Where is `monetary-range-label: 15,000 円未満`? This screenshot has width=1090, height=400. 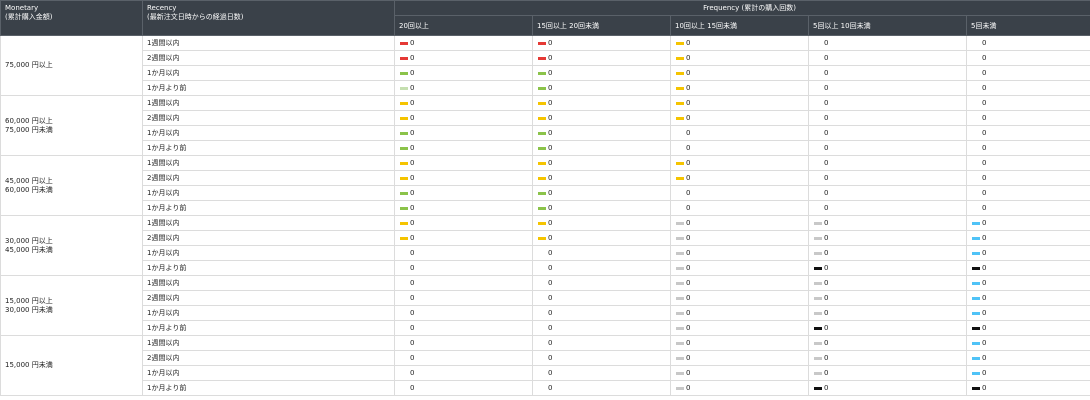 monetary-range-label: 15,000 円未満 is located at coordinates (29, 365).